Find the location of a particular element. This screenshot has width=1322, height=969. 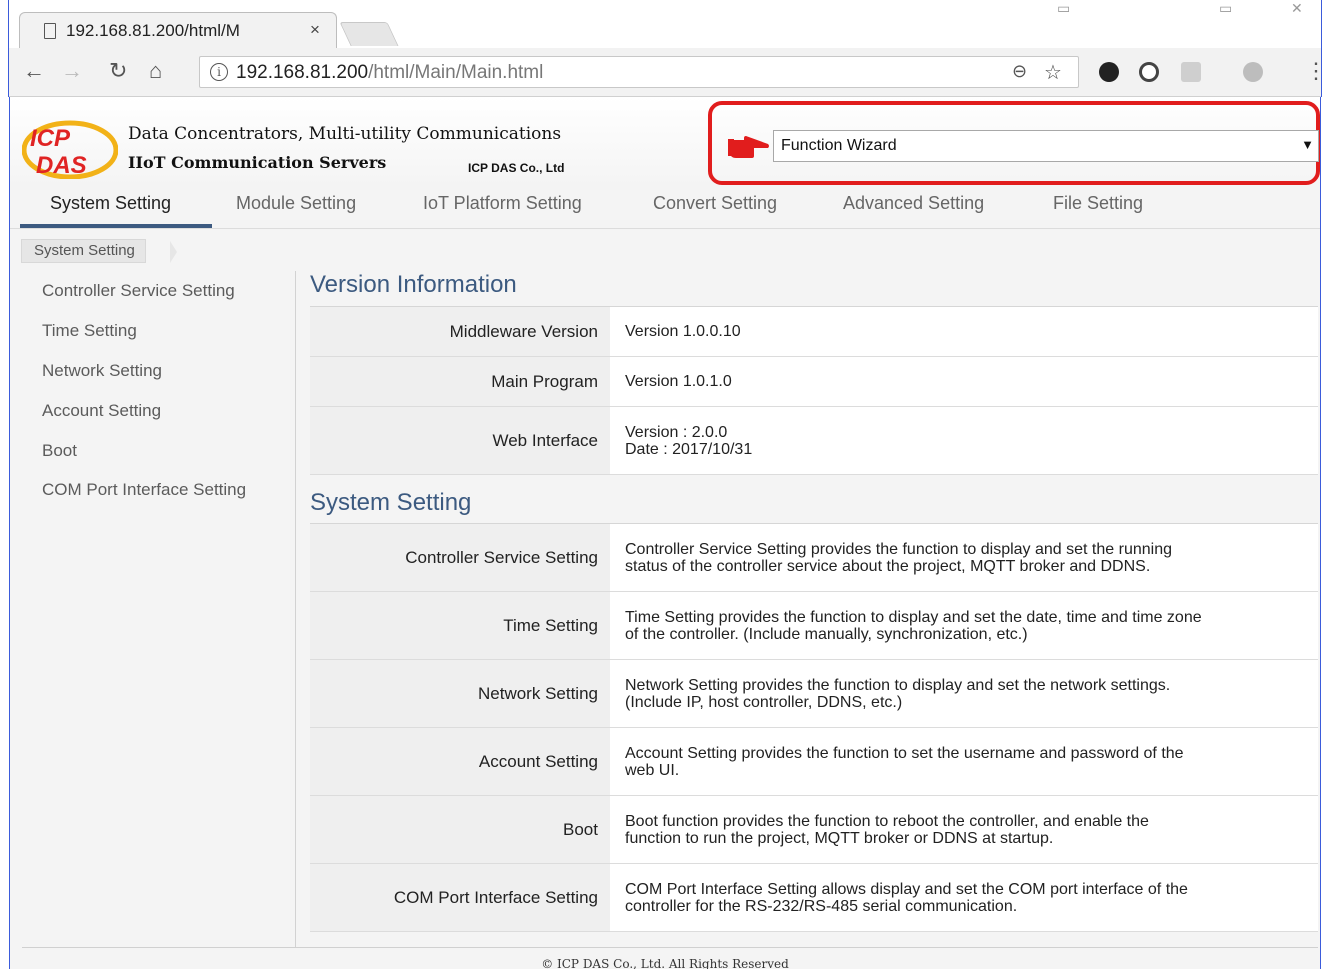

page-icon is located at coordinates (50, 31).